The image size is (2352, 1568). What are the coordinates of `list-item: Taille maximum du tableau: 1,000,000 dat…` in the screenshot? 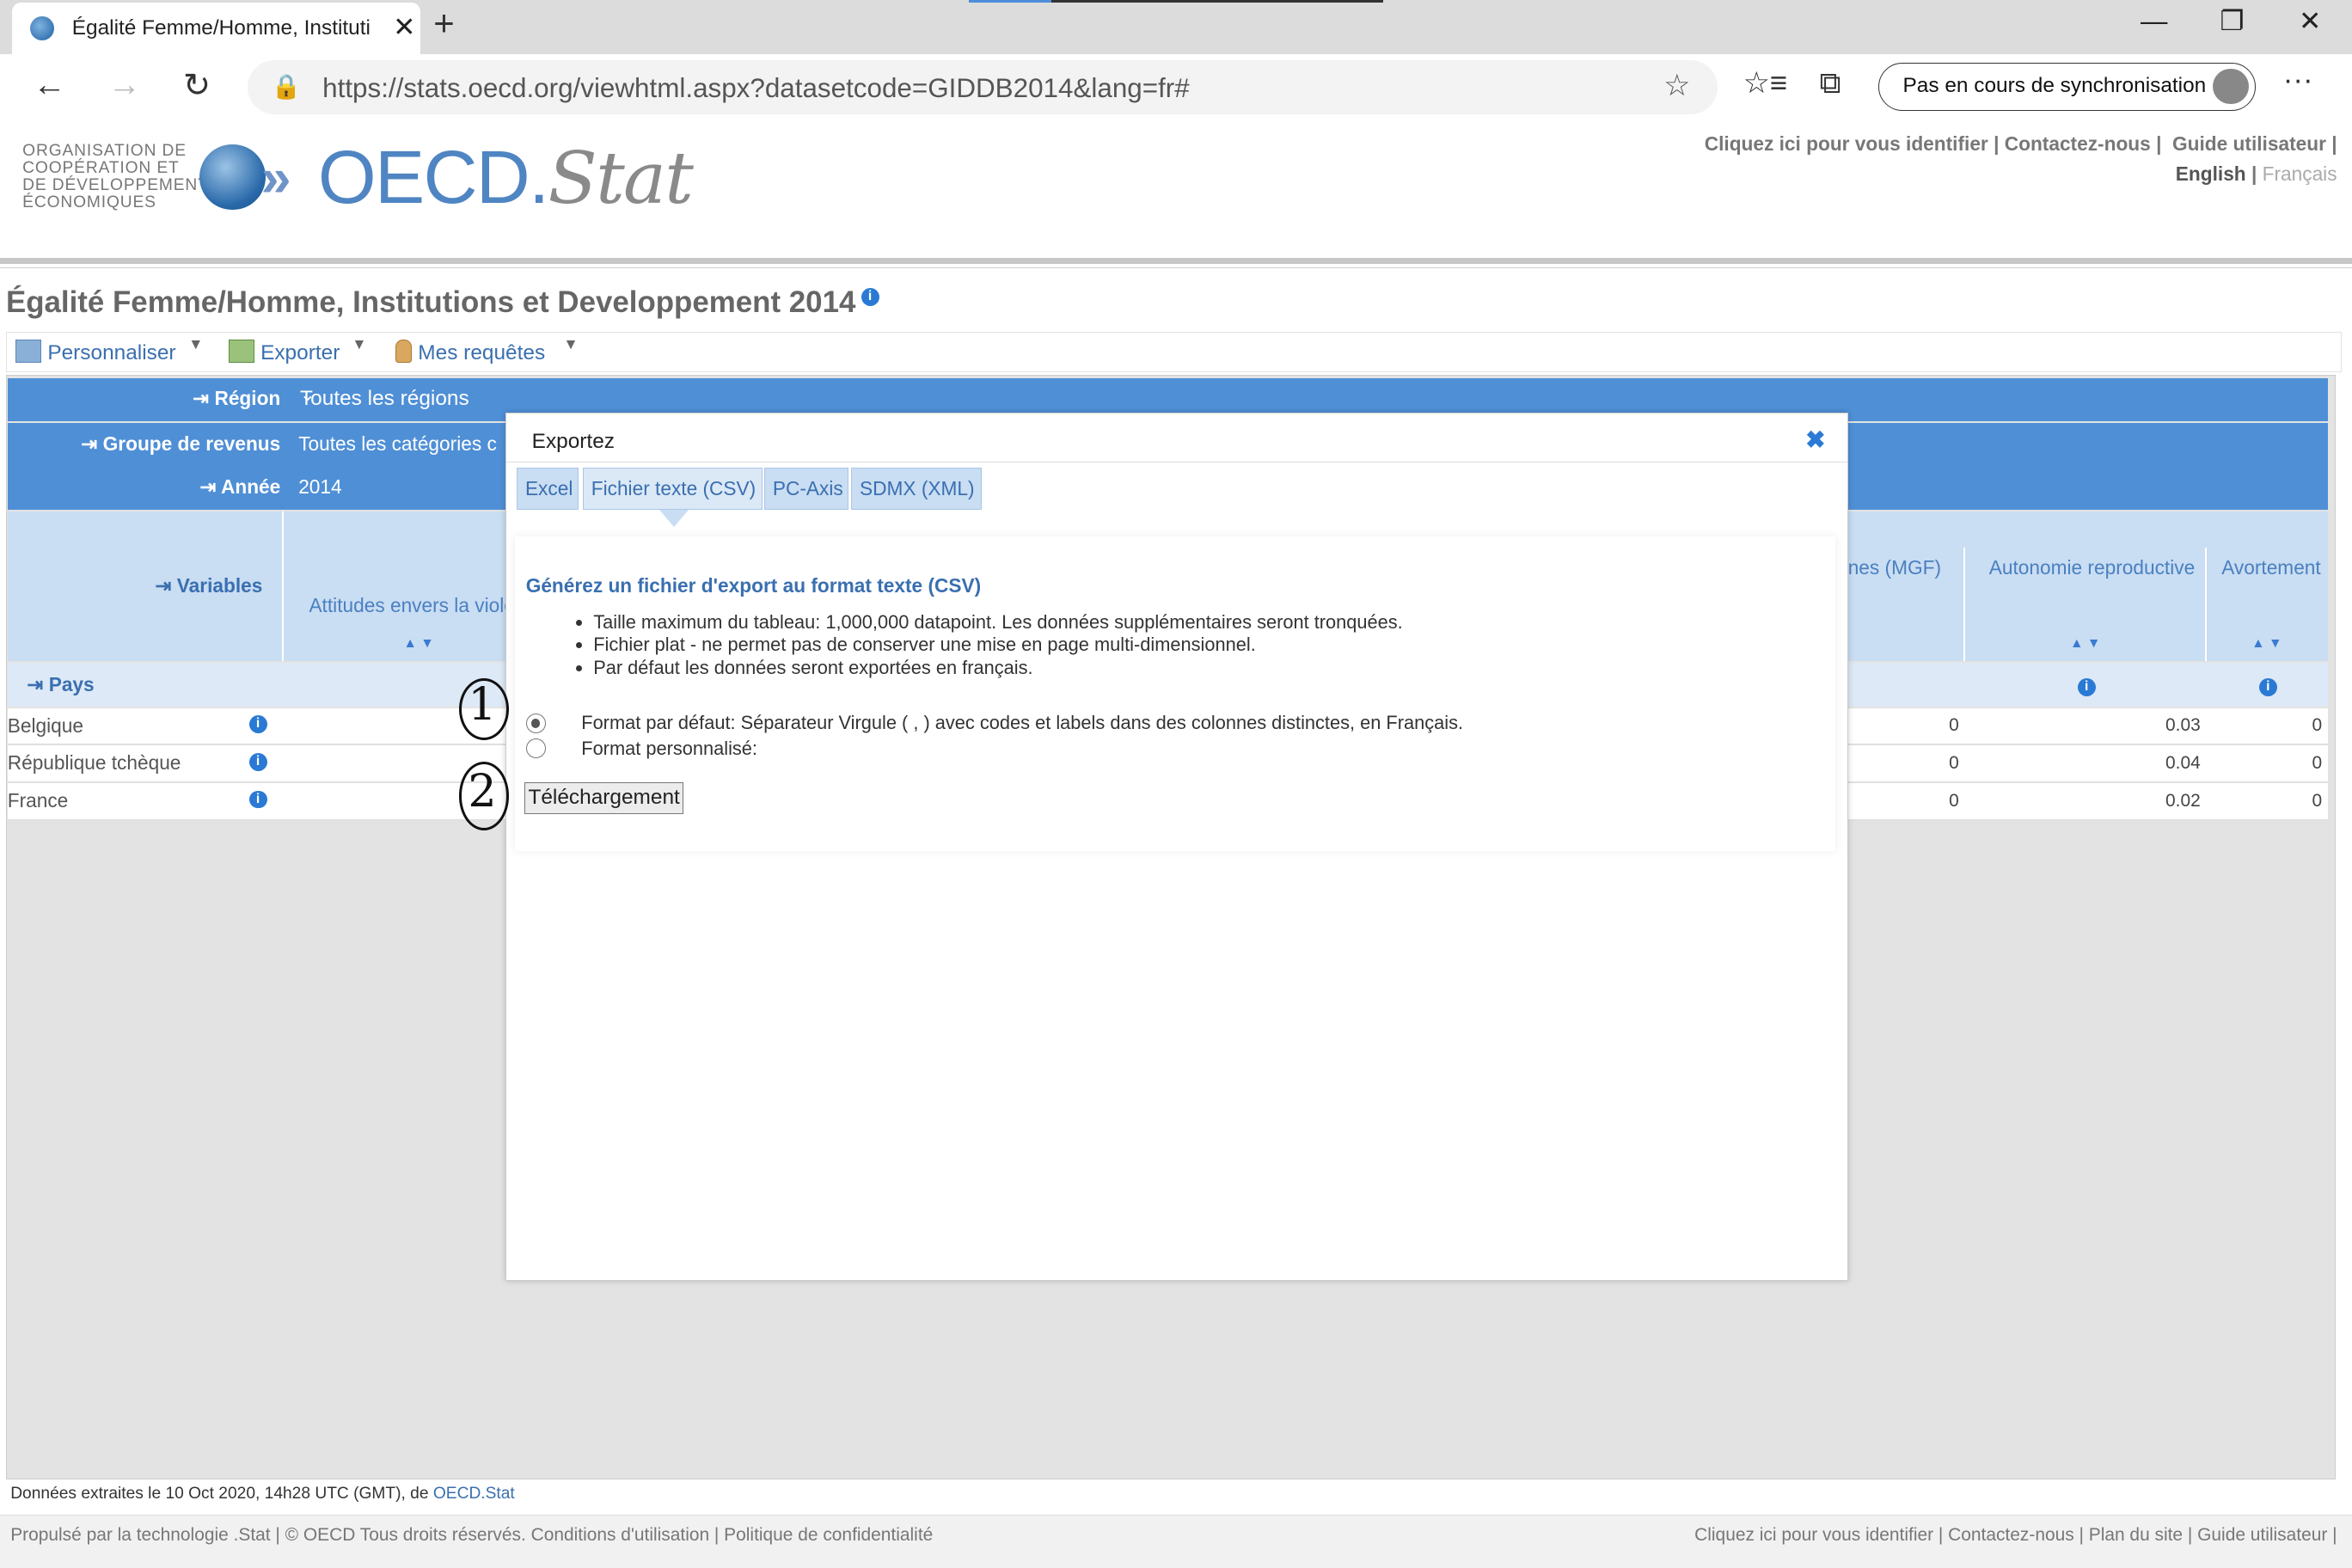 It's located at (998, 622).